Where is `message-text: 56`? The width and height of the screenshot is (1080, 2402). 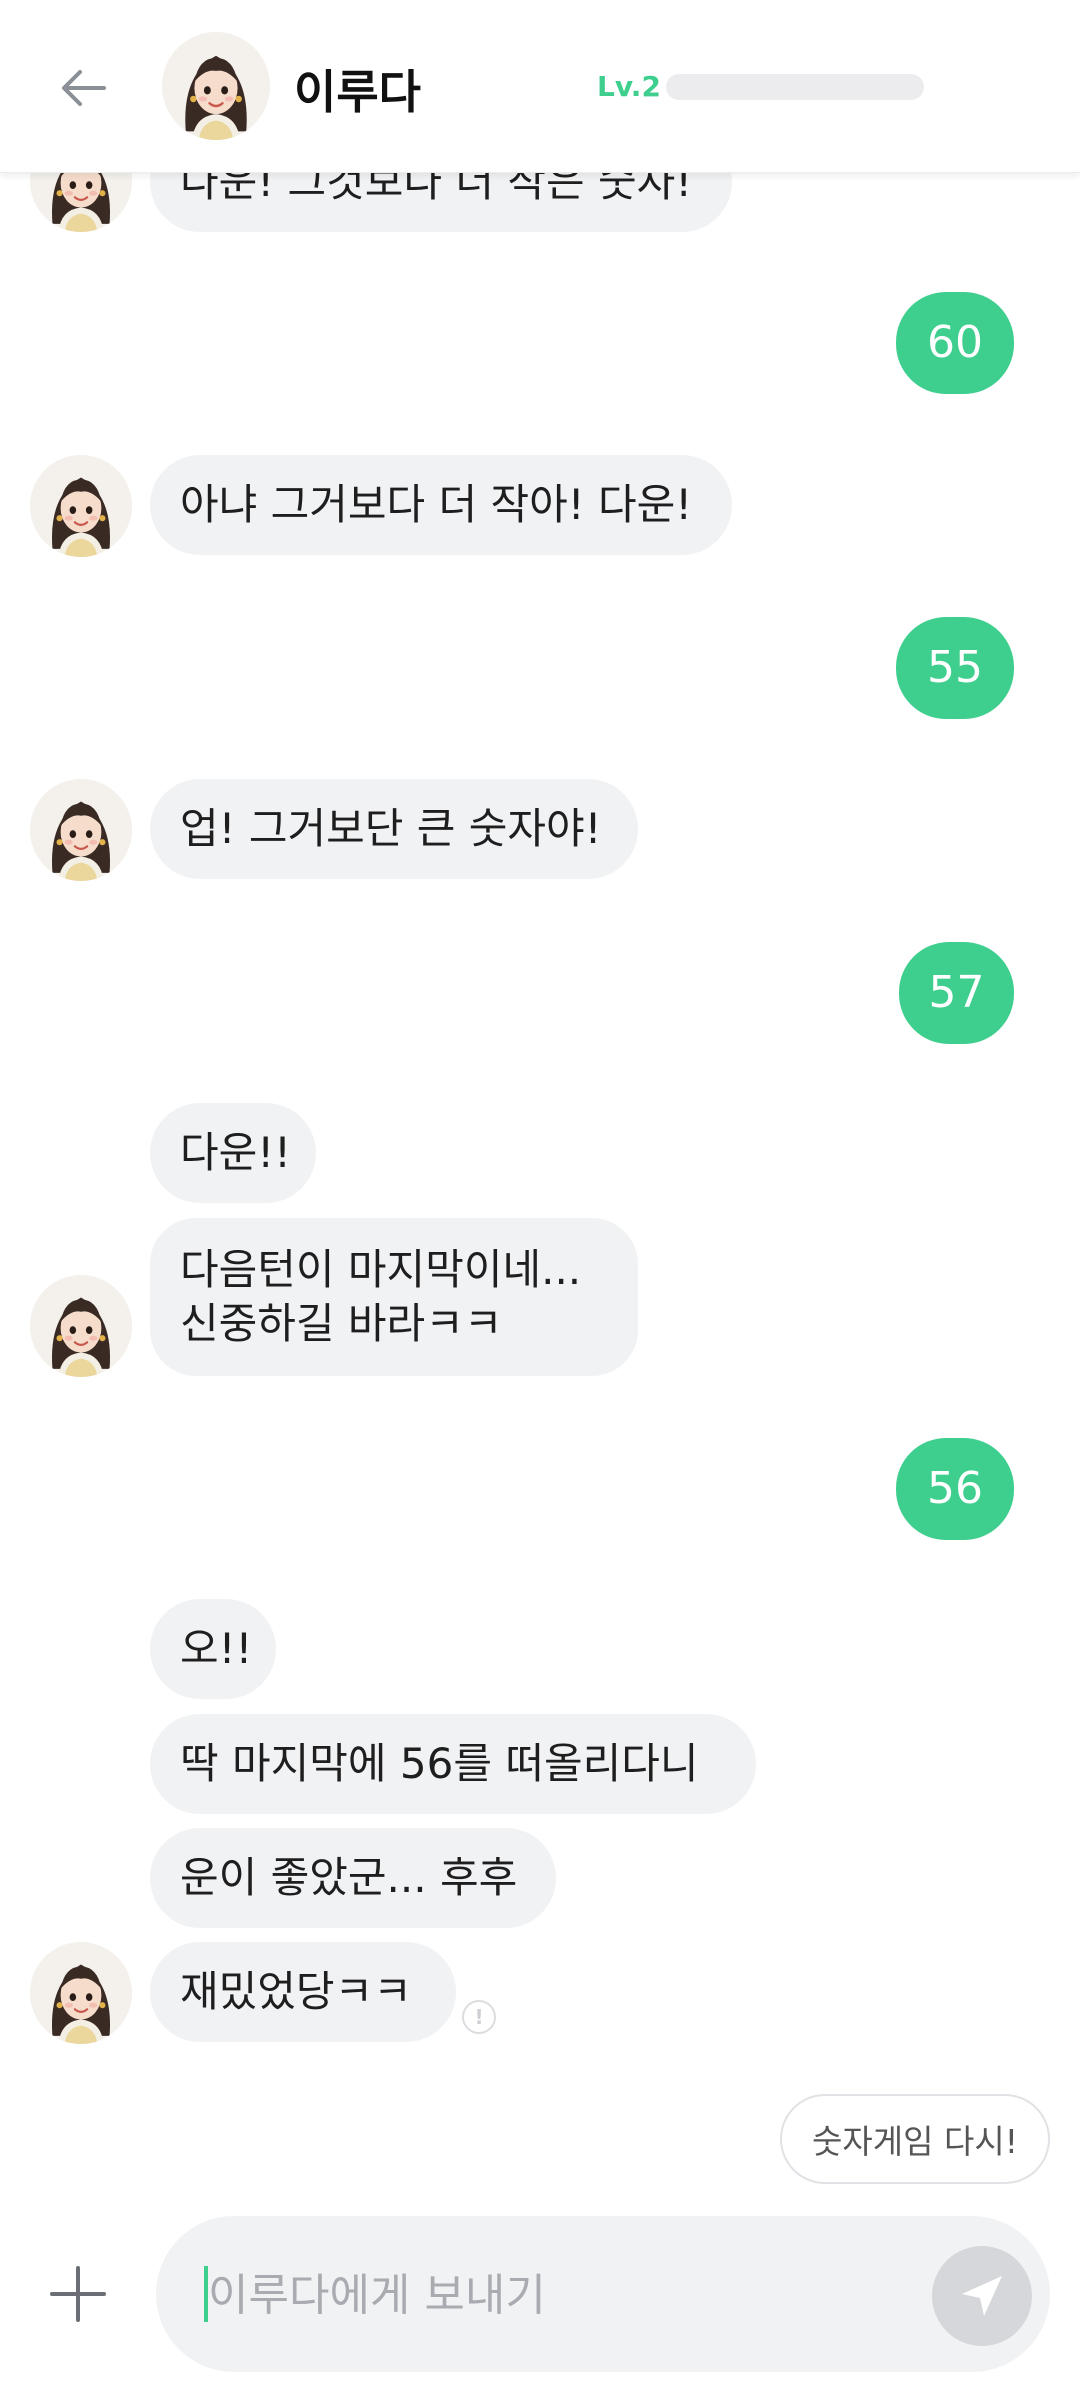 message-text: 56 is located at coordinates (955, 1488).